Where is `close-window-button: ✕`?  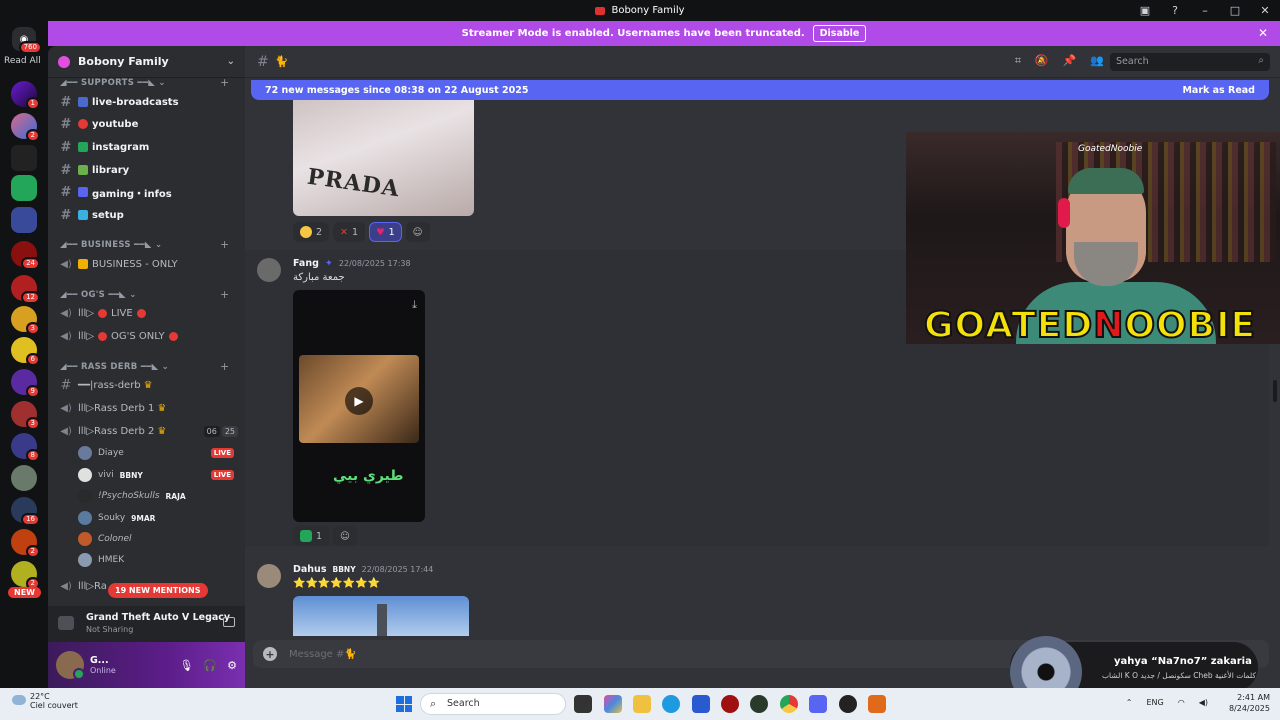
close-window-button: ✕ is located at coordinates (1265, 10).